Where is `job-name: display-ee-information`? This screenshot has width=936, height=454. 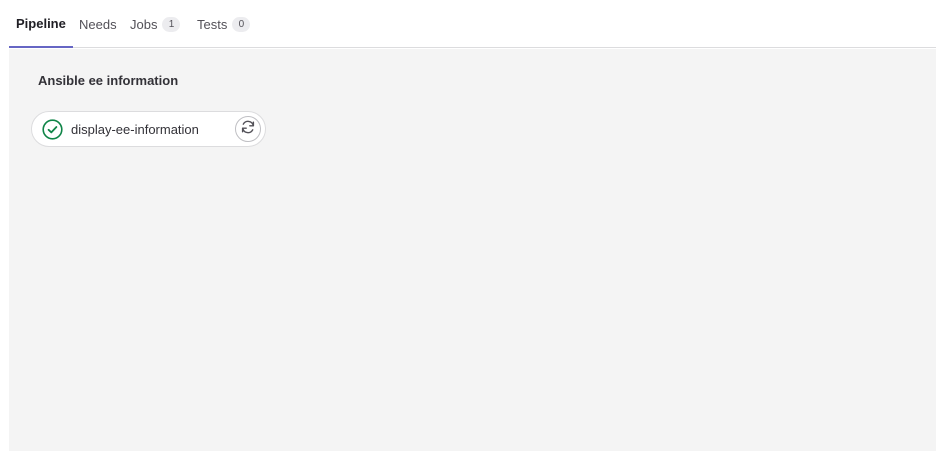
job-name: display-ee-information is located at coordinates (135, 129).